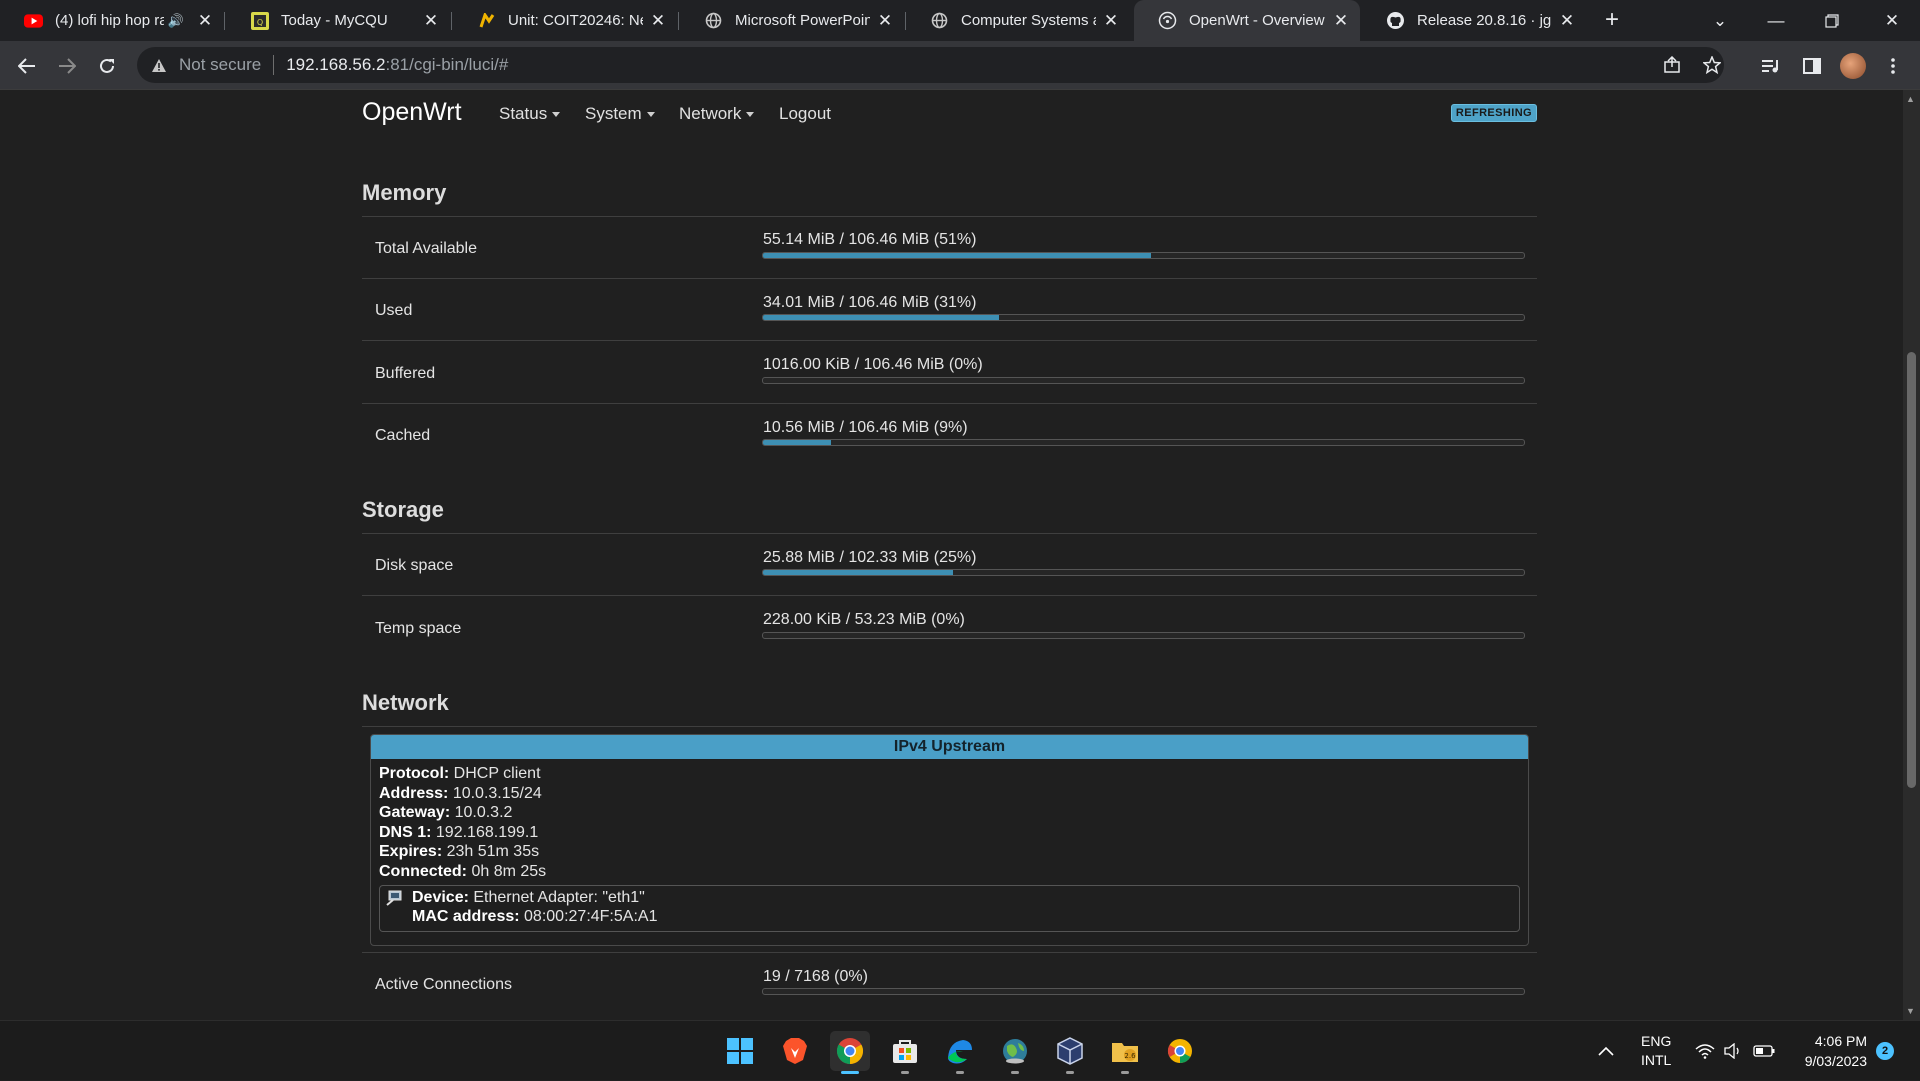 The width and height of the screenshot is (1920, 1081). I want to click on forward-arrow-icon, so click(67, 66).